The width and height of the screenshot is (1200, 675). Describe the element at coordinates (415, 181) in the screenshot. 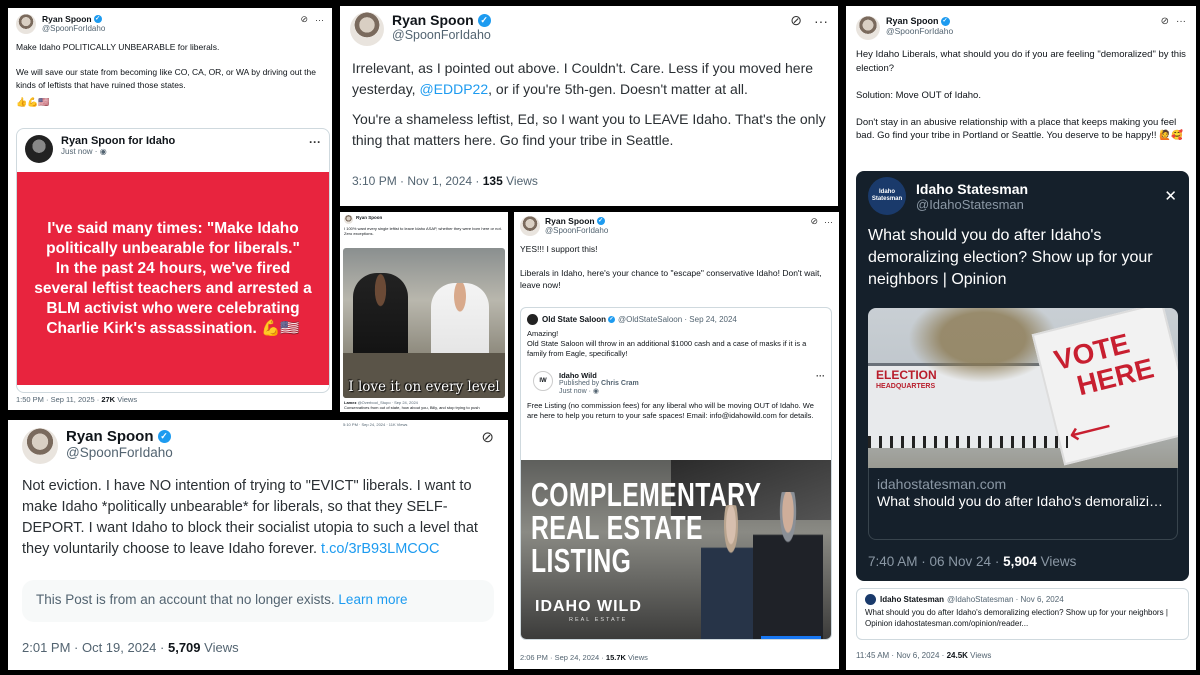

I see `post-timestamp: 3:10 PM · Nov 1, 2024 ·` at that location.